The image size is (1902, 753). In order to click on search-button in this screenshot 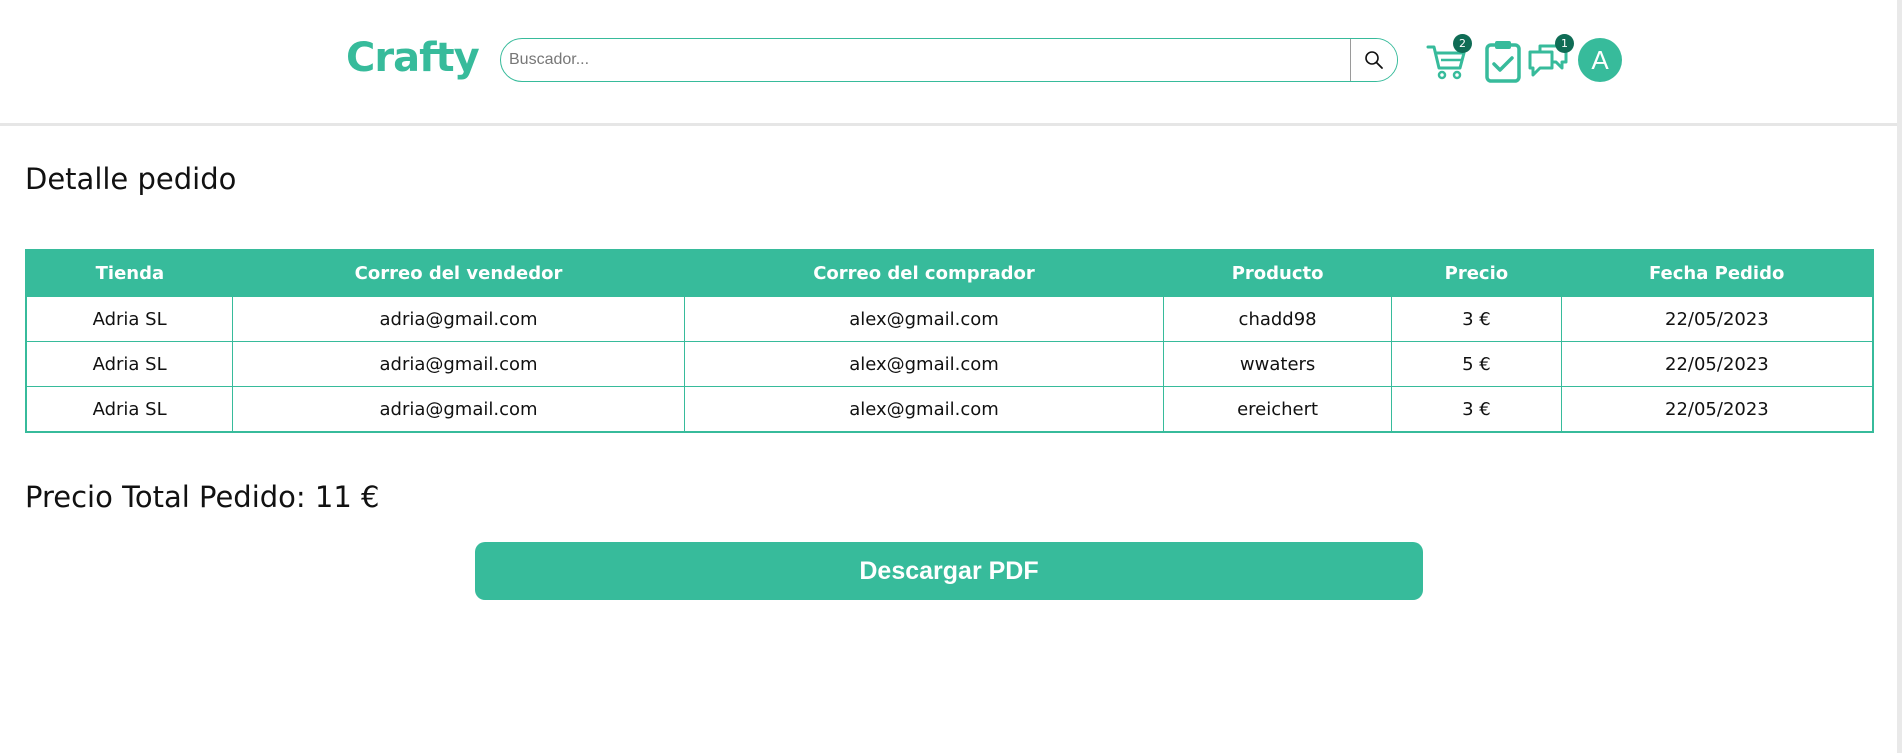, I will do `click(1373, 60)`.